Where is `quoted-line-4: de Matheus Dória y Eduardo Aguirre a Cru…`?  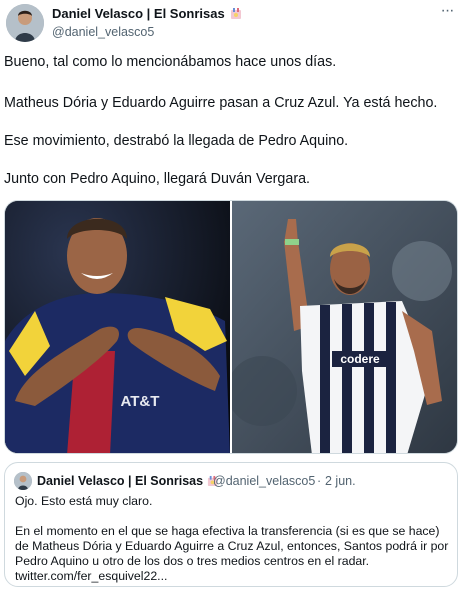
quoted-line-4: de Matheus Dória y Eduardo Aguirre a Cru… is located at coordinates (232, 546).